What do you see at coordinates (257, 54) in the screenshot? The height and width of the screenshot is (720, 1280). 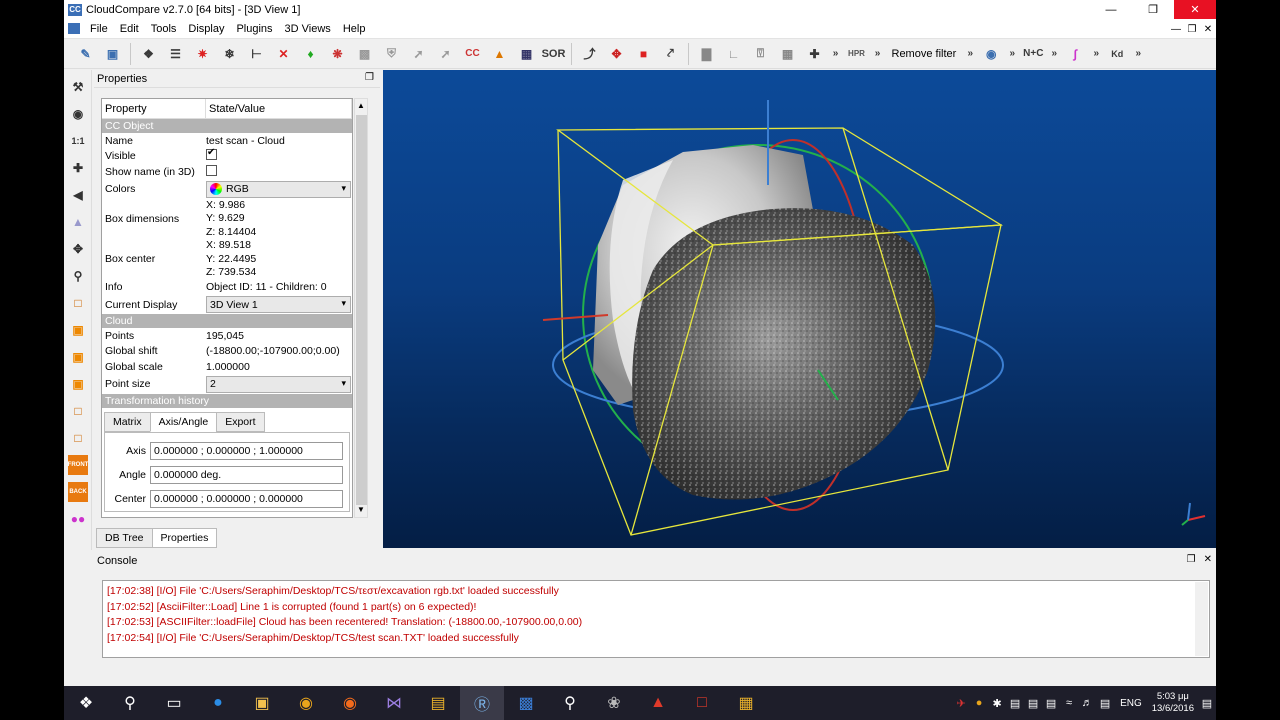 I see `subsample-icon: ⊢` at bounding box center [257, 54].